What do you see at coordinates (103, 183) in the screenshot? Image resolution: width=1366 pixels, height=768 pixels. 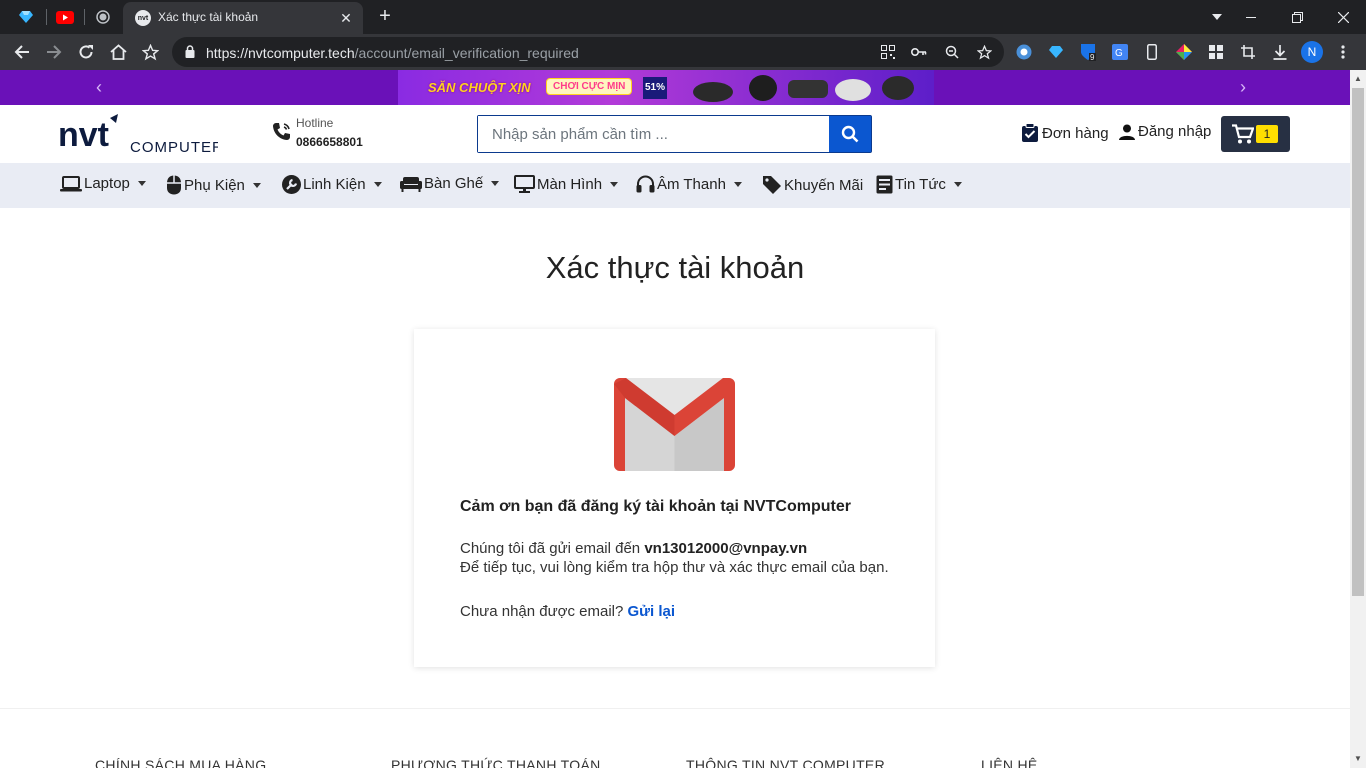 I see `menu-item-laptop: Laptop` at bounding box center [103, 183].